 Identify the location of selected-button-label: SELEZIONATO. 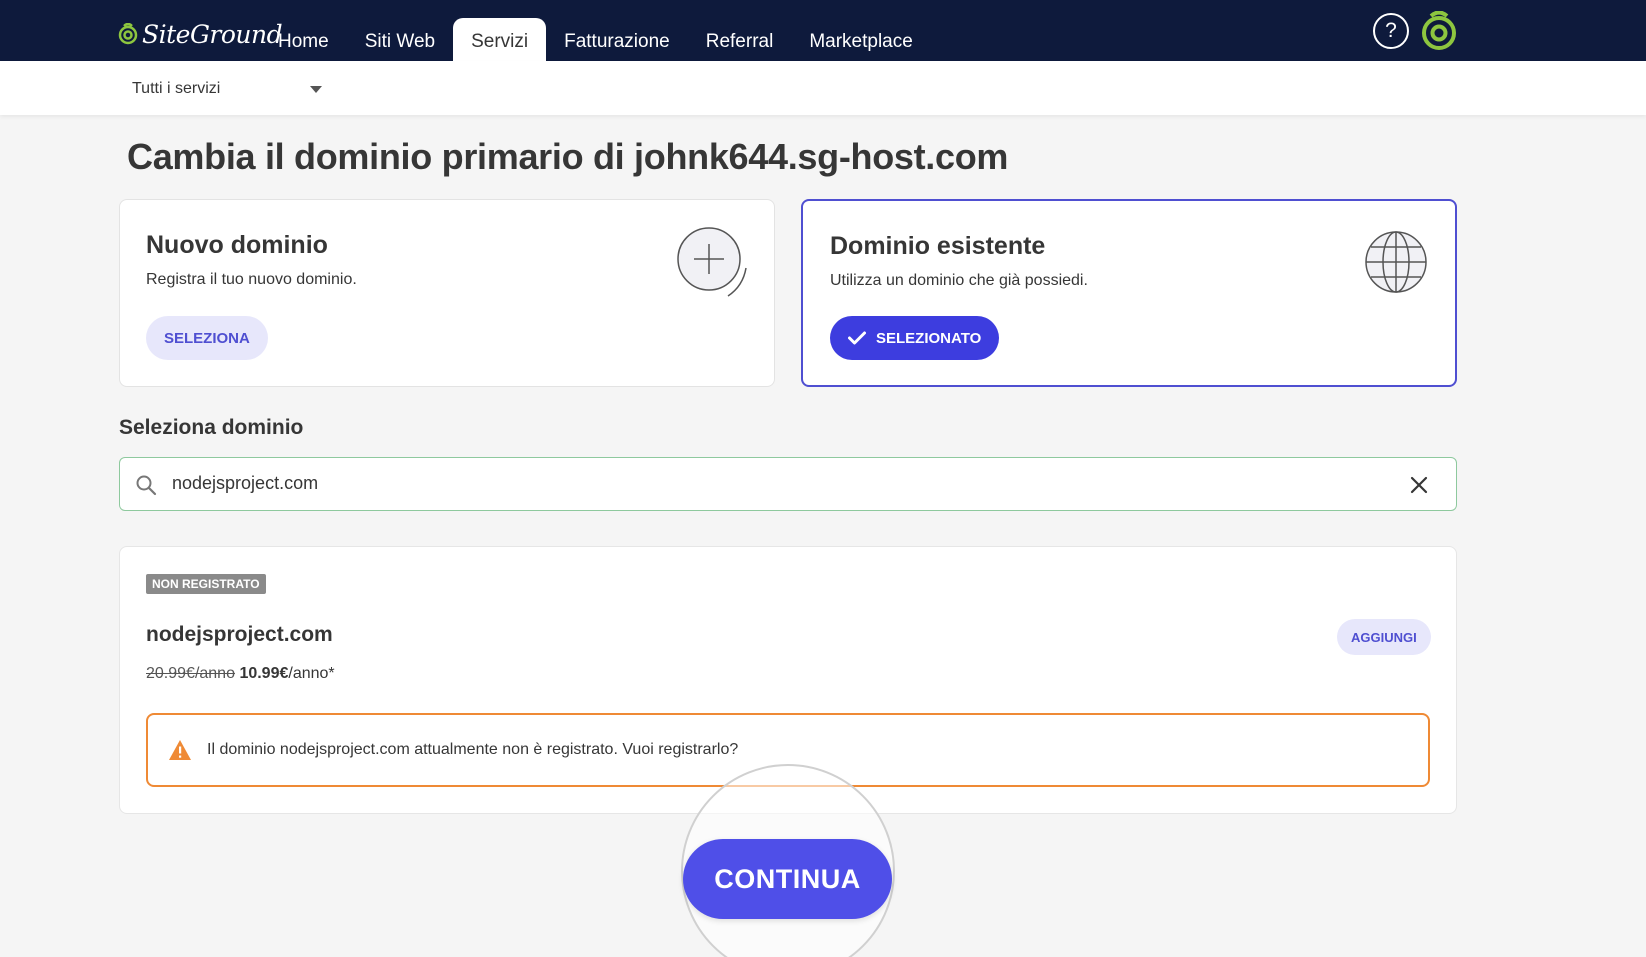
(929, 338).